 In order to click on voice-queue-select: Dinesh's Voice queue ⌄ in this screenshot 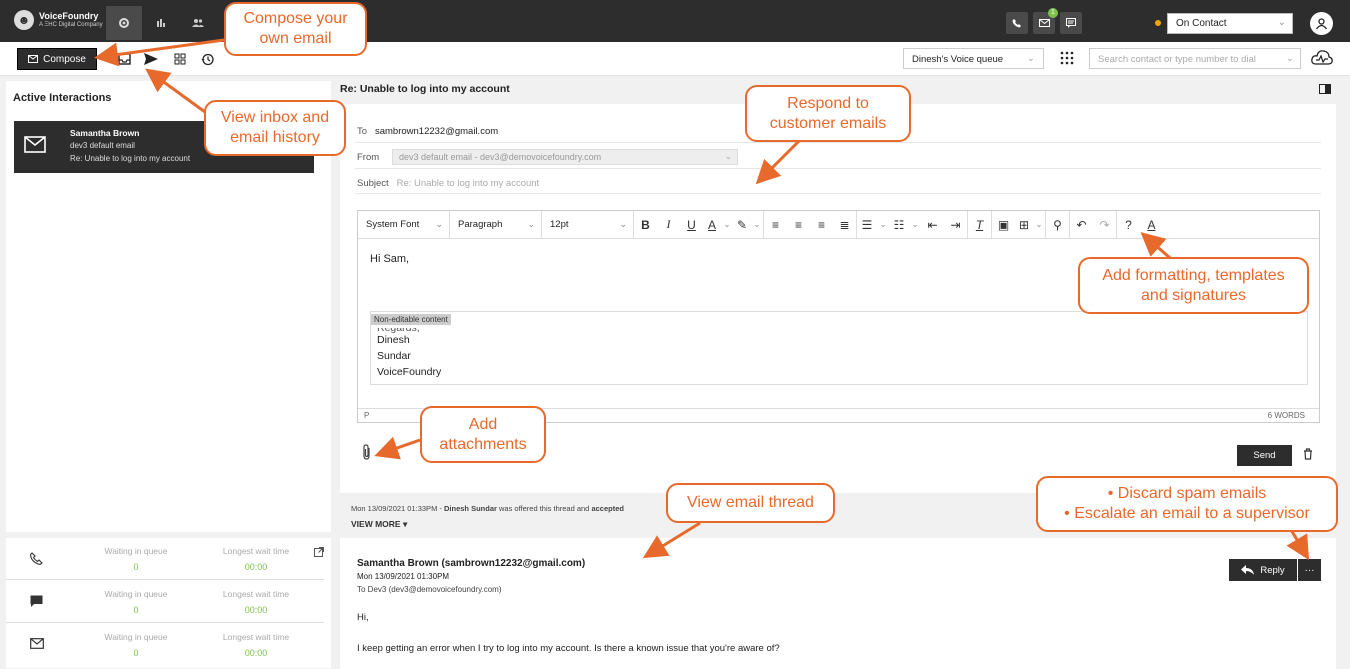, I will do `click(973, 58)`.